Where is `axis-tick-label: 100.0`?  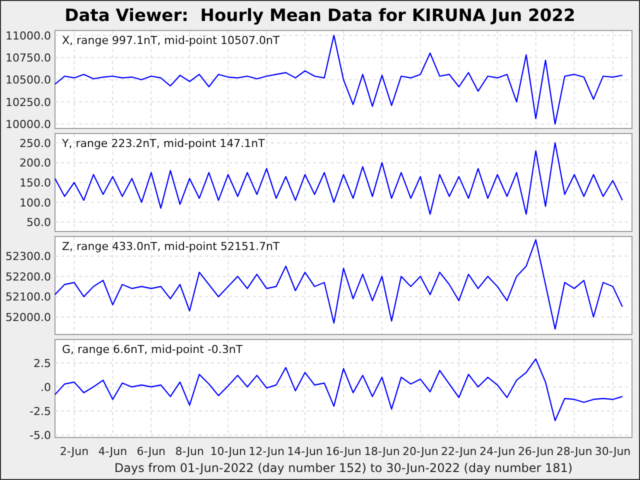
axis-tick-label: 100.0 is located at coordinates (35, 203).